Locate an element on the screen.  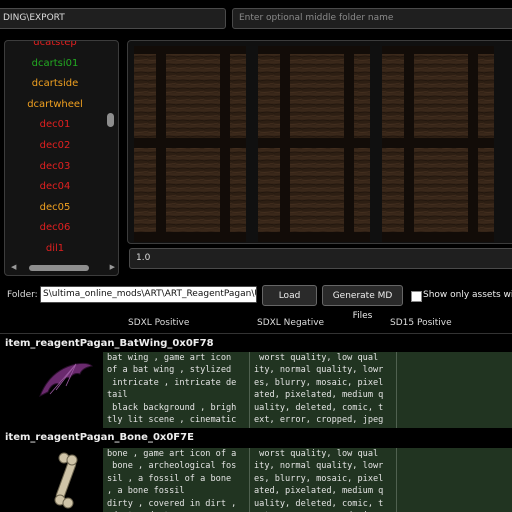
asset-list-item: dcatstep is located at coordinates (55, 47).